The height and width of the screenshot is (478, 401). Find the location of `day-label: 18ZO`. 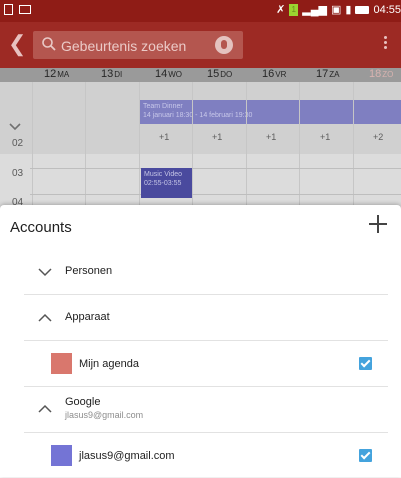

day-label: 18ZO is located at coordinates (381, 75).